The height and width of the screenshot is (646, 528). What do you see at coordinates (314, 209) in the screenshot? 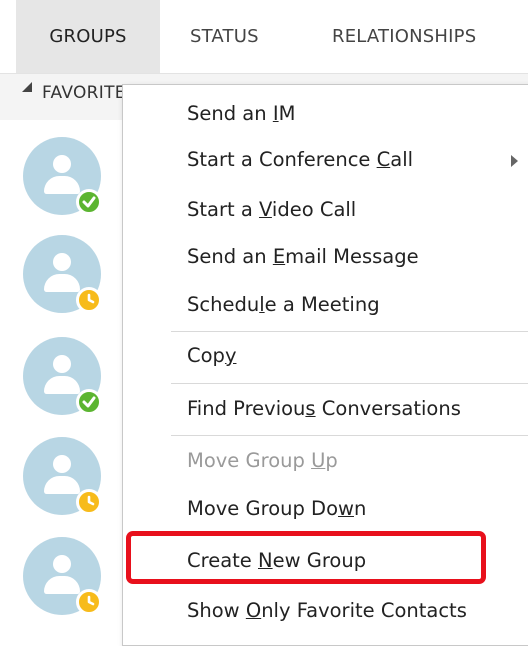
I see `menu-item-text: ideo Call` at bounding box center [314, 209].